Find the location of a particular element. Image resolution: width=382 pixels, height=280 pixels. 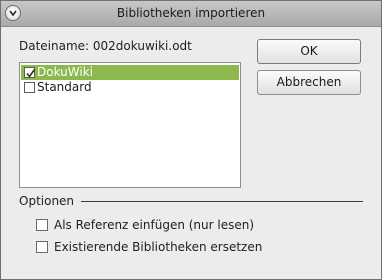

filename-label: Dateiname: 002dokuwiki.odt is located at coordinates (105, 46).